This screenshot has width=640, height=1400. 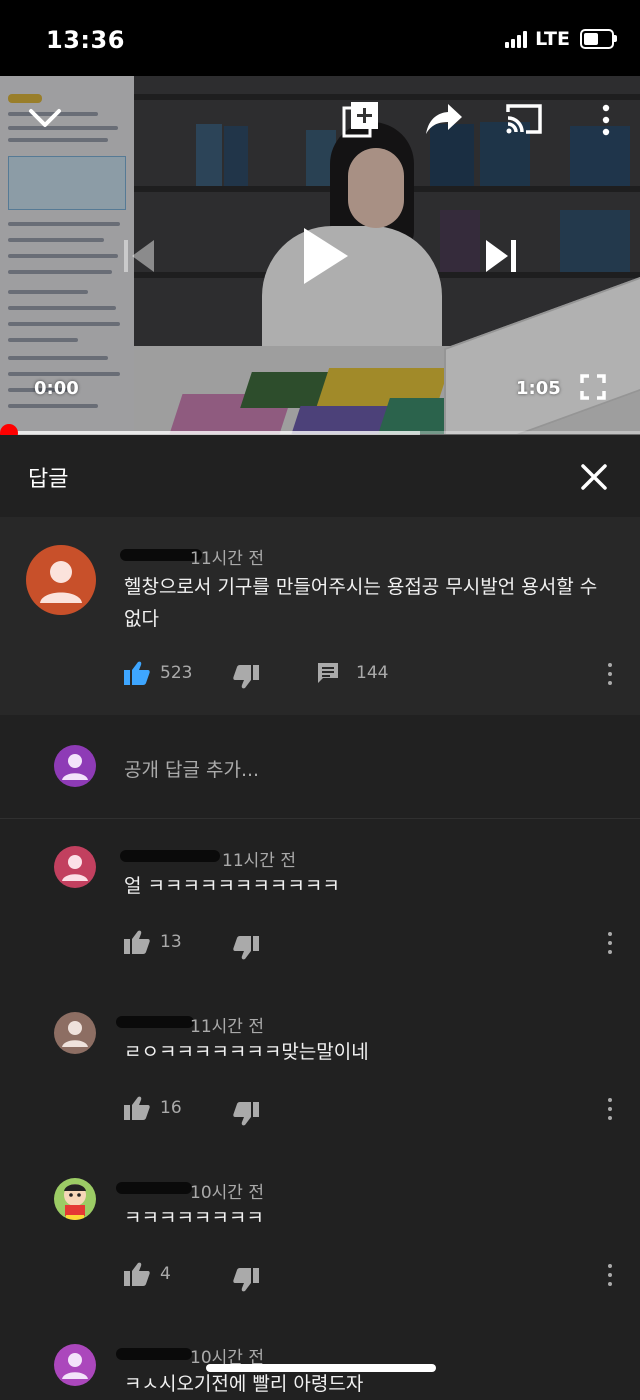 What do you see at coordinates (153, 942) in the screenshot?
I see `like-button: 13` at bounding box center [153, 942].